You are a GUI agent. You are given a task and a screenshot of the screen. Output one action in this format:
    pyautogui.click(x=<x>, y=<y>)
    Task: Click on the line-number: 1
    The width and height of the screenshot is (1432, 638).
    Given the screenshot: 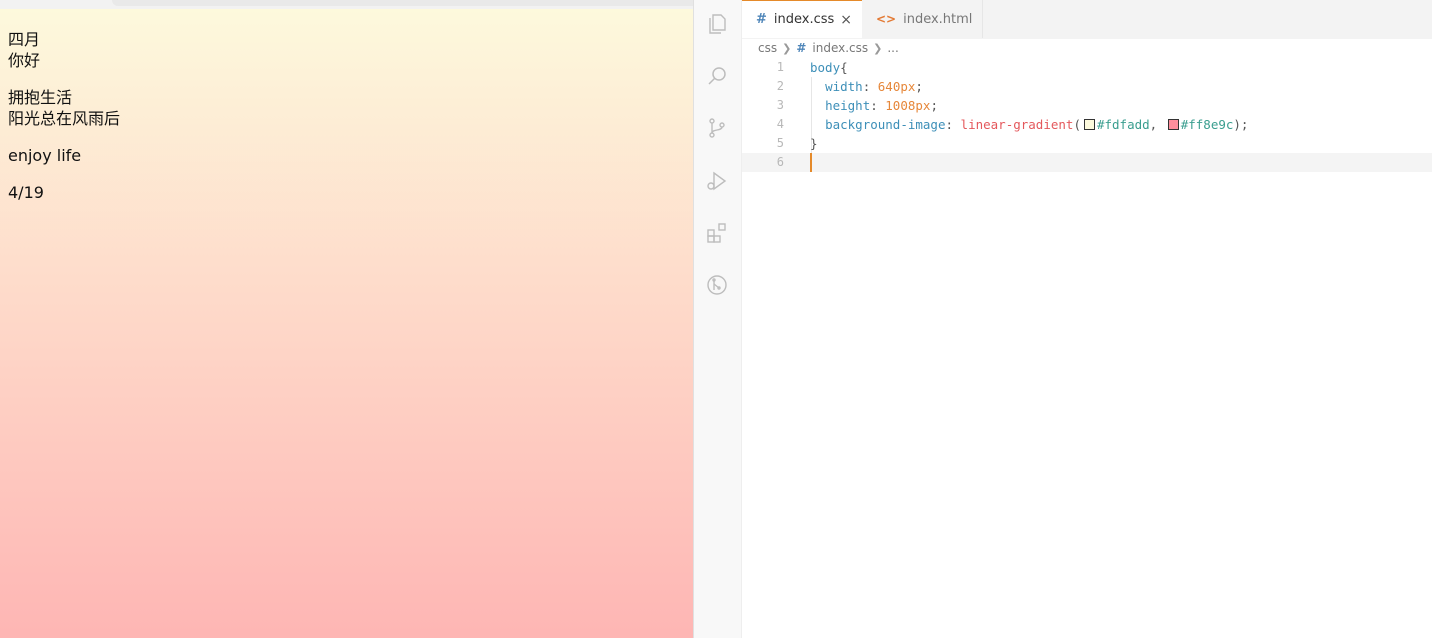 What is the action you would take?
    pyautogui.click(x=780, y=67)
    